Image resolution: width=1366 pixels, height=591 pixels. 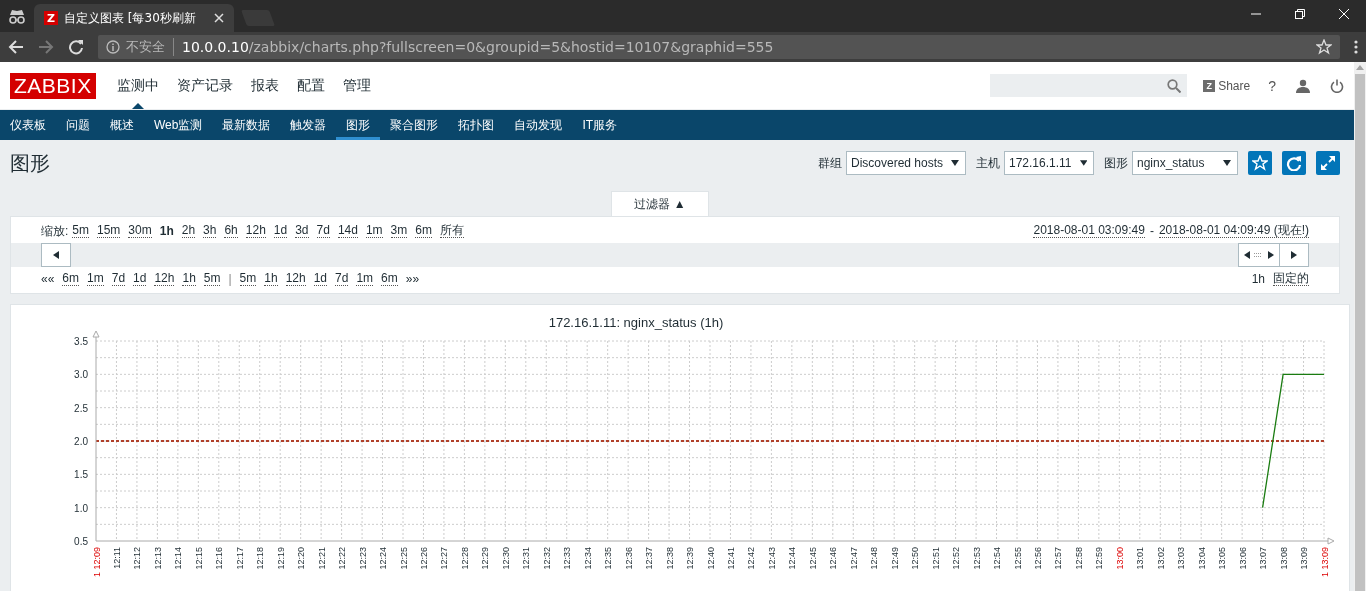 What do you see at coordinates (189, 279) in the screenshot?
I see `back-link: 1h` at bounding box center [189, 279].